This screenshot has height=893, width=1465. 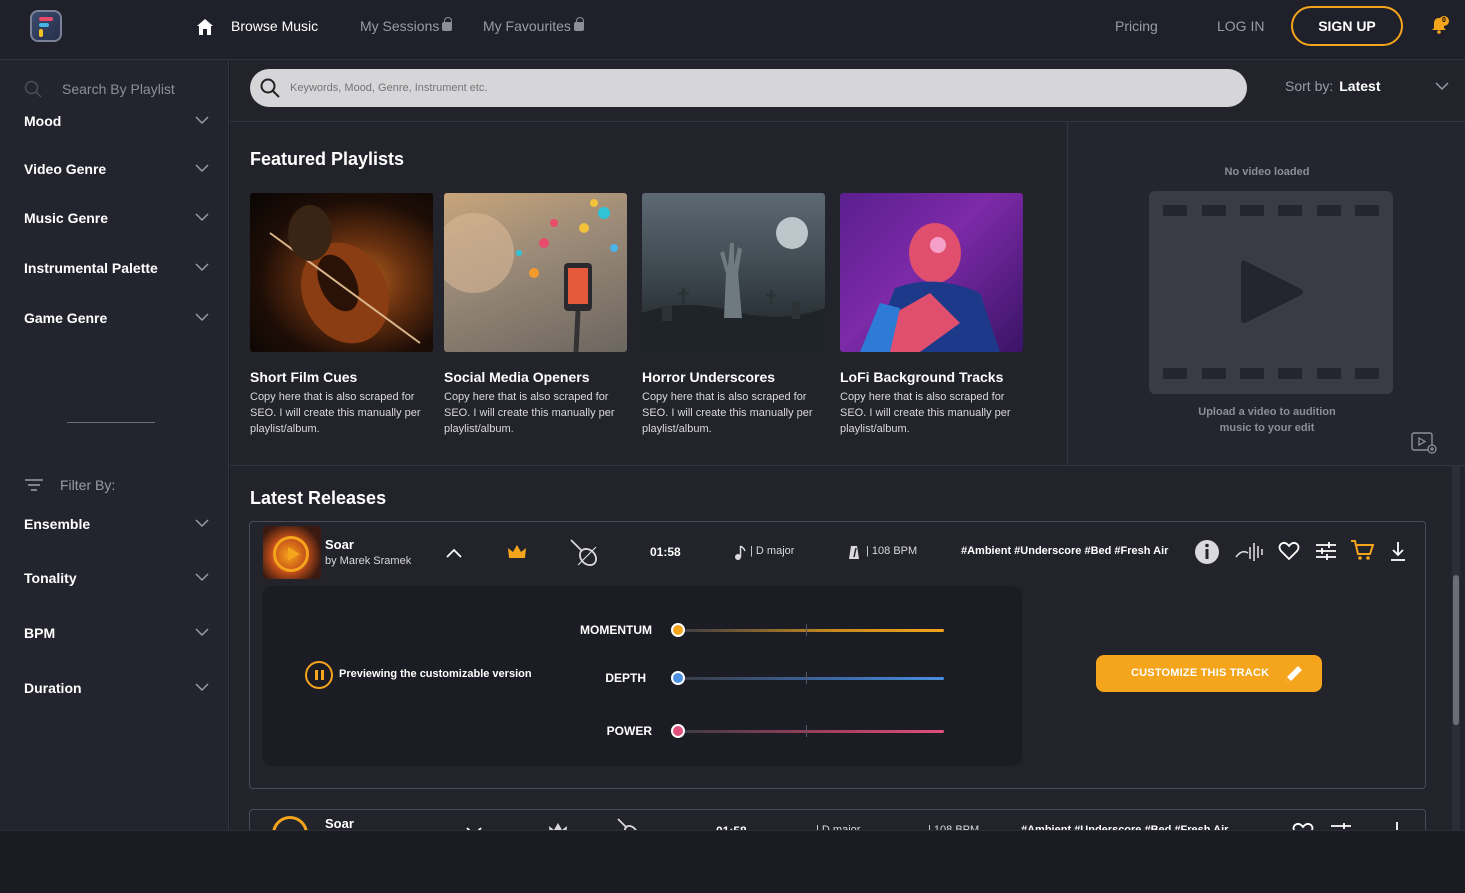 I want to click on filter-duration: Duration, so click(x=116, y=689).